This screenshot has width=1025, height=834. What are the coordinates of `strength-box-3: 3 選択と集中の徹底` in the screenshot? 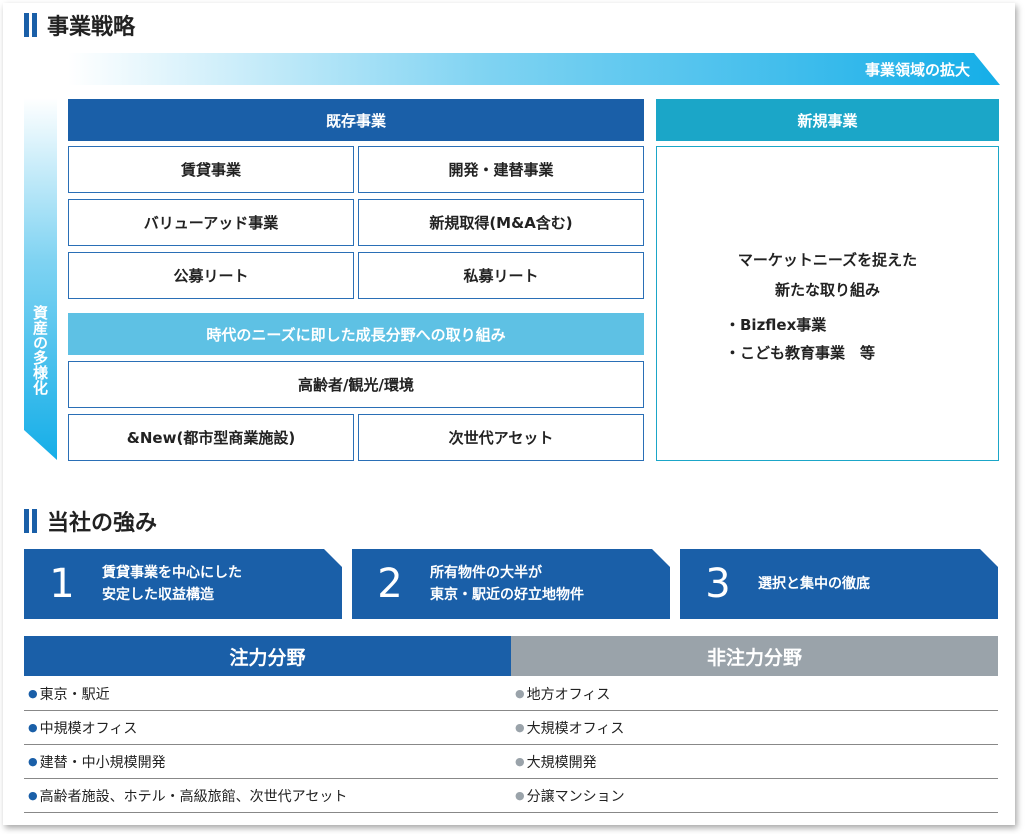 It's located at (839, 584).